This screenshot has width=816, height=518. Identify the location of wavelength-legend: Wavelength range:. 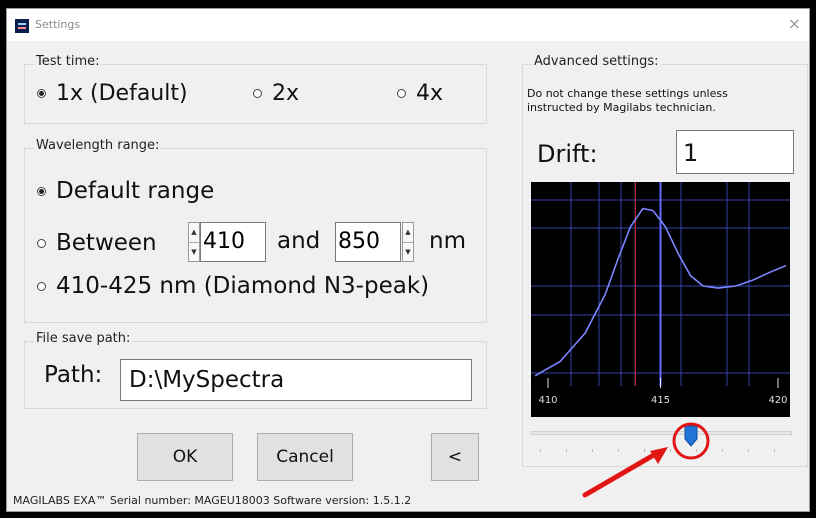
(98, 145).